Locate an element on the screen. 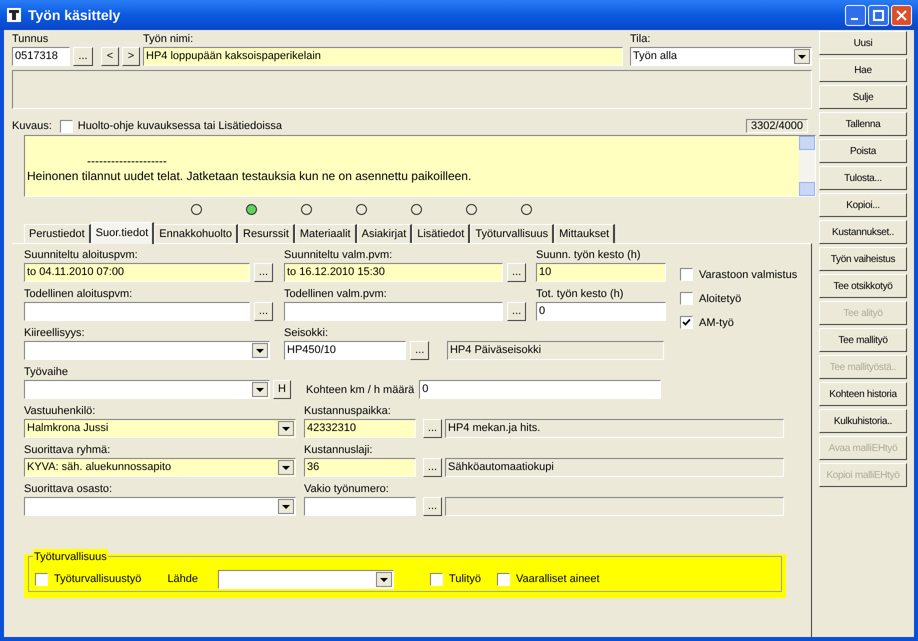  tab: Suor.tiedot is located at coordinates (122, 233).